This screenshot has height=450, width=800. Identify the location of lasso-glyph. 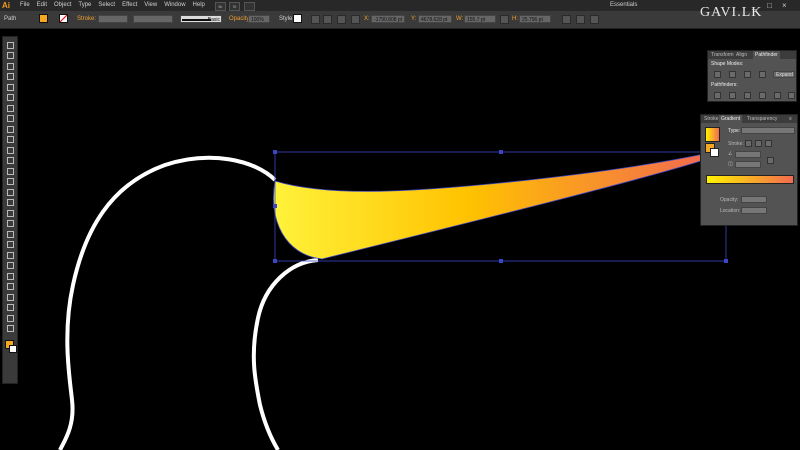
(10, 76).